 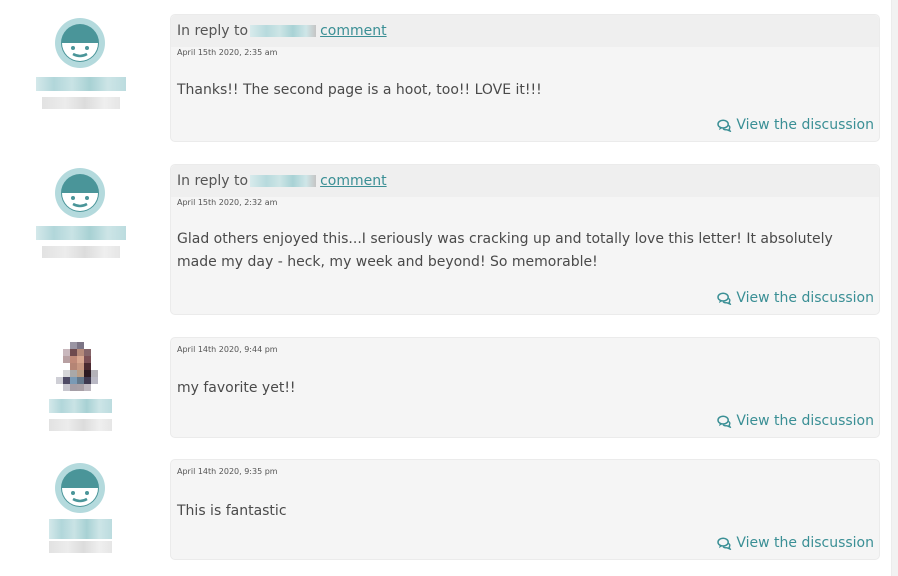 I want to click on comment-text: This is fantastic, so click(x=232, y=511).